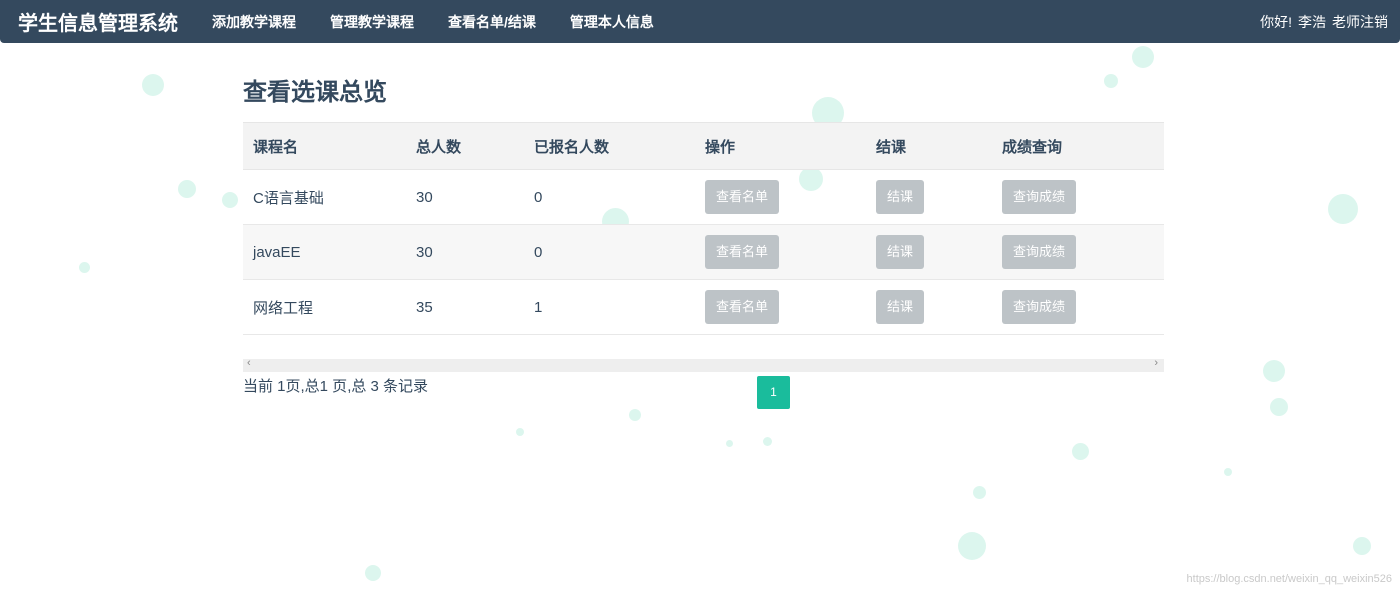  I want to click on table-header-row: 课程名 总人数 已报名人数 操作 结课 成绩查询, so click(703, 146).